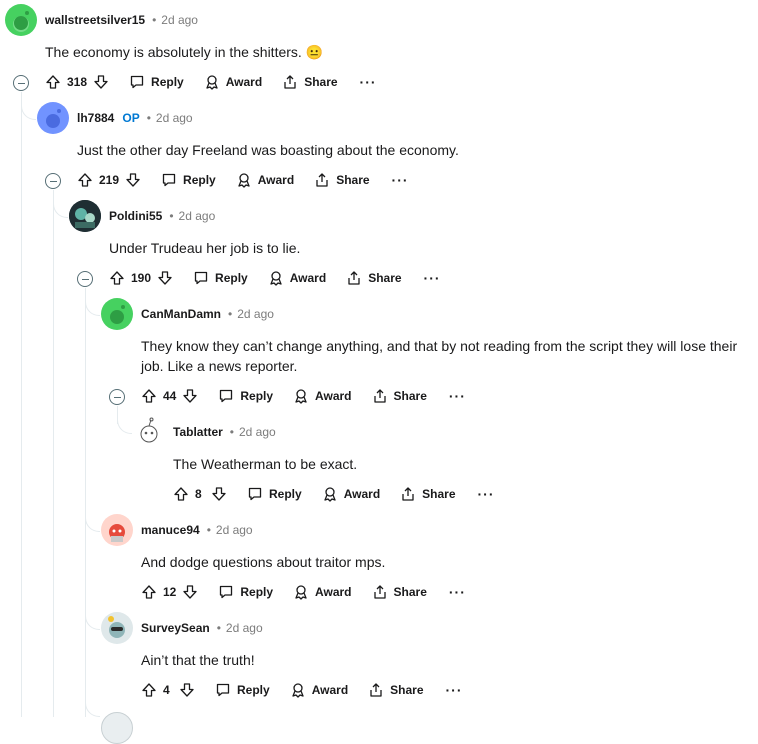 Image resolution: width=758 pixels, height=744 pixels. I want to click on comment-actions: 318 Reply Award Share ···, so click(211, 82).